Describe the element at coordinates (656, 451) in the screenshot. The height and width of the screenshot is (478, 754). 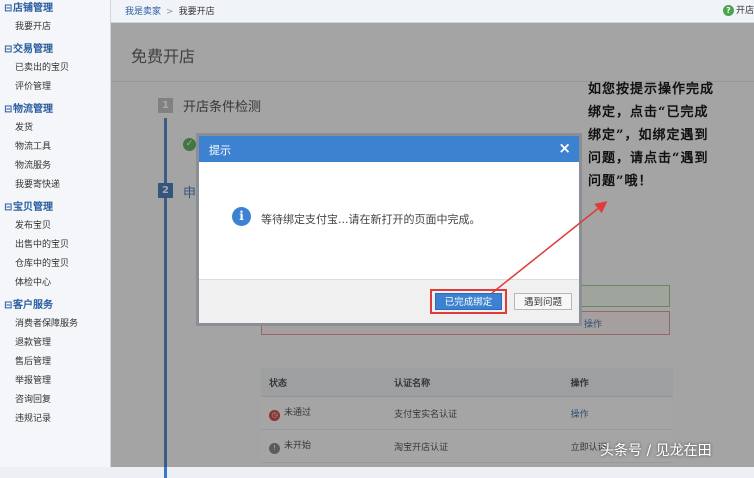
I see `watermark: 头条号 / 见龙在田` at that location.